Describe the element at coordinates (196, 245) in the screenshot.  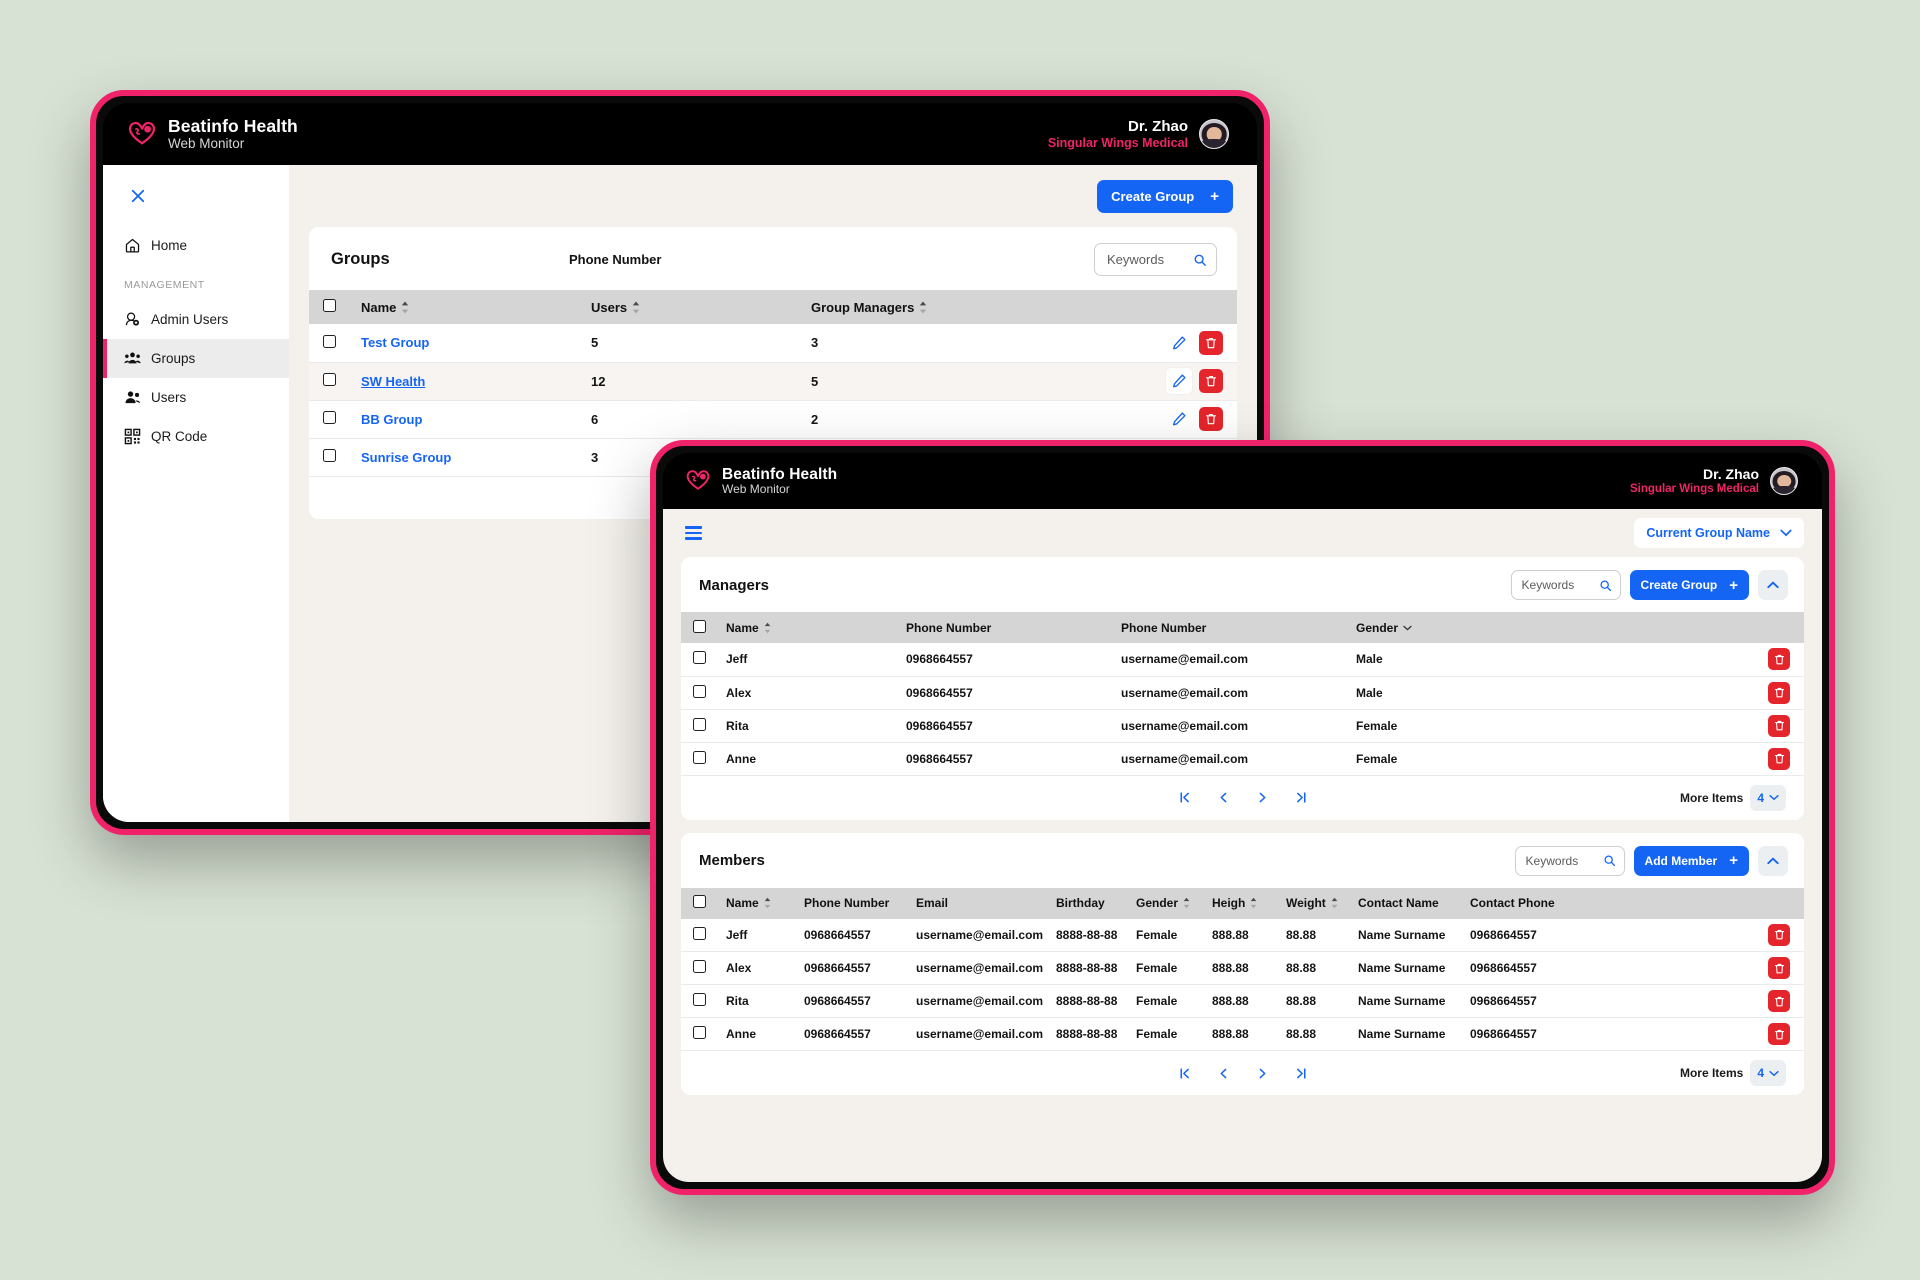
I see `sidebar-item-home: Home` at that location.